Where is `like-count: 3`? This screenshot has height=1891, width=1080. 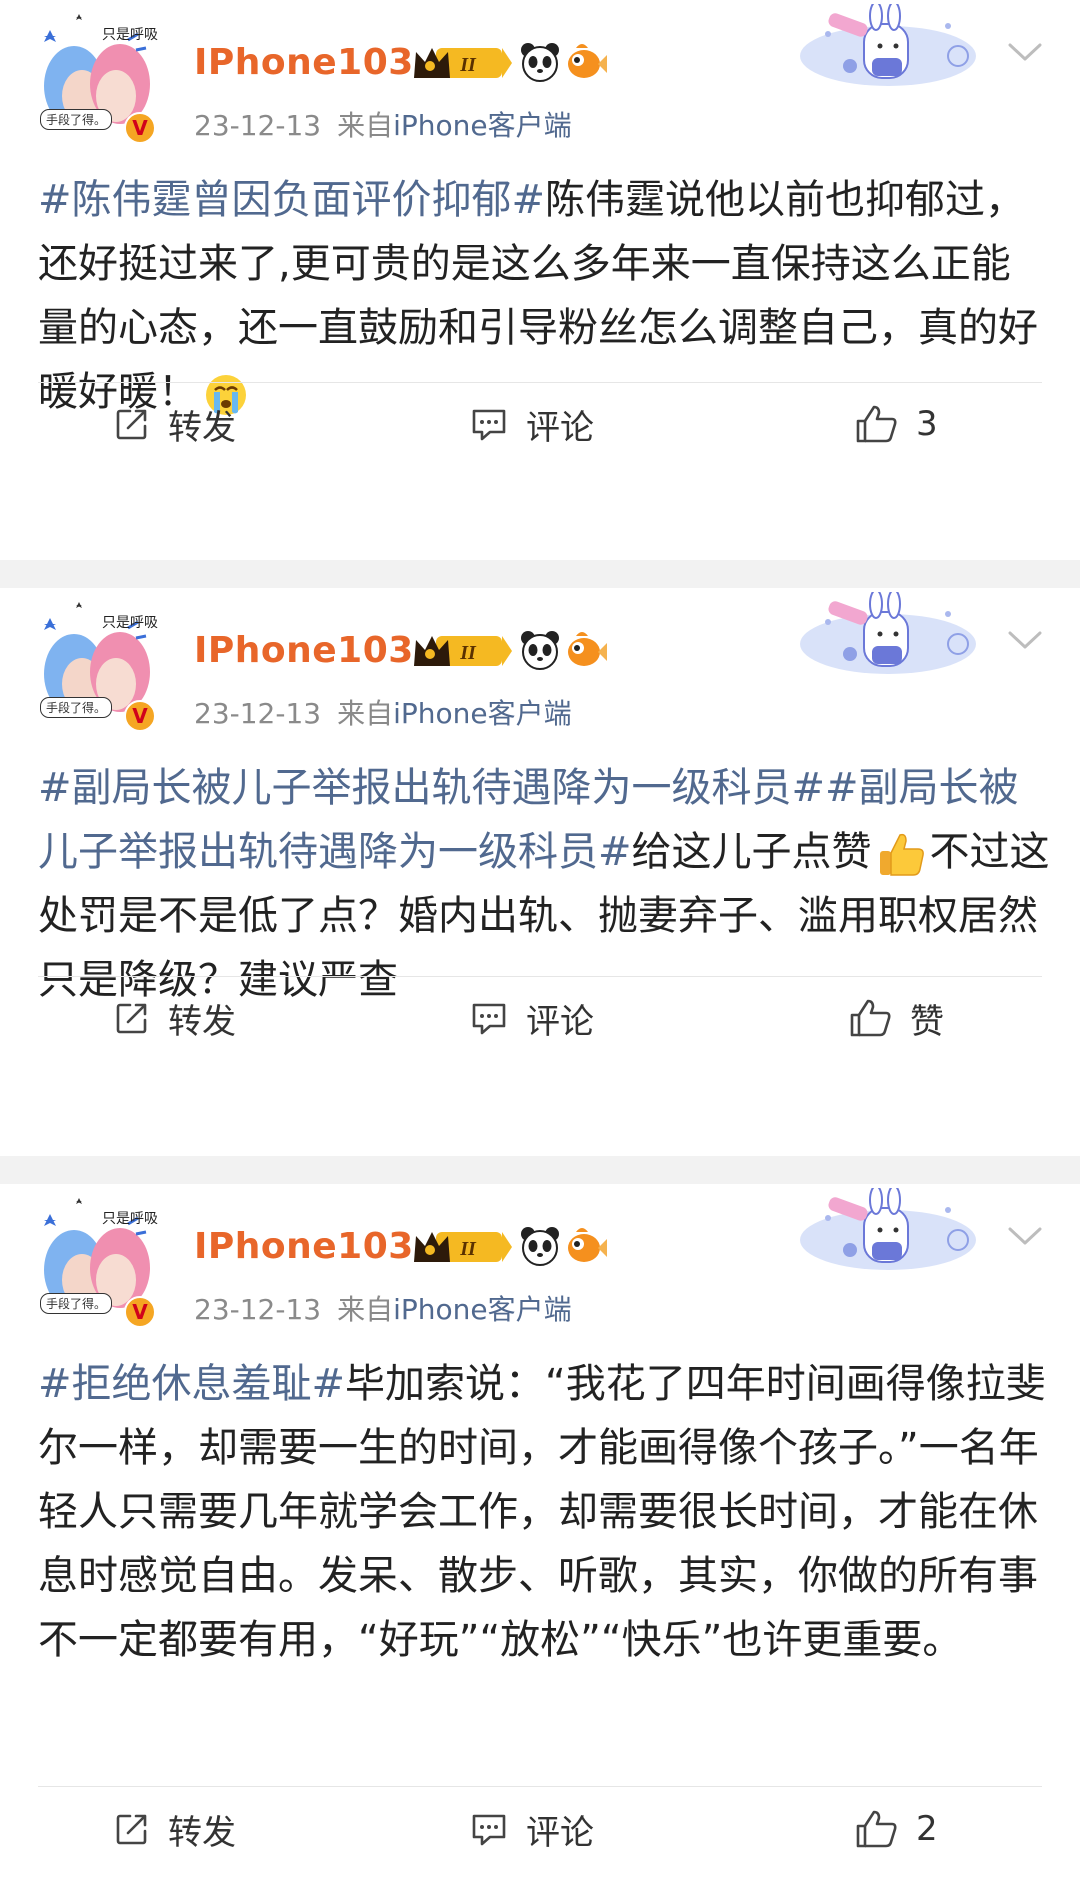
like-count: 3 is located at coordinates (927, 424).